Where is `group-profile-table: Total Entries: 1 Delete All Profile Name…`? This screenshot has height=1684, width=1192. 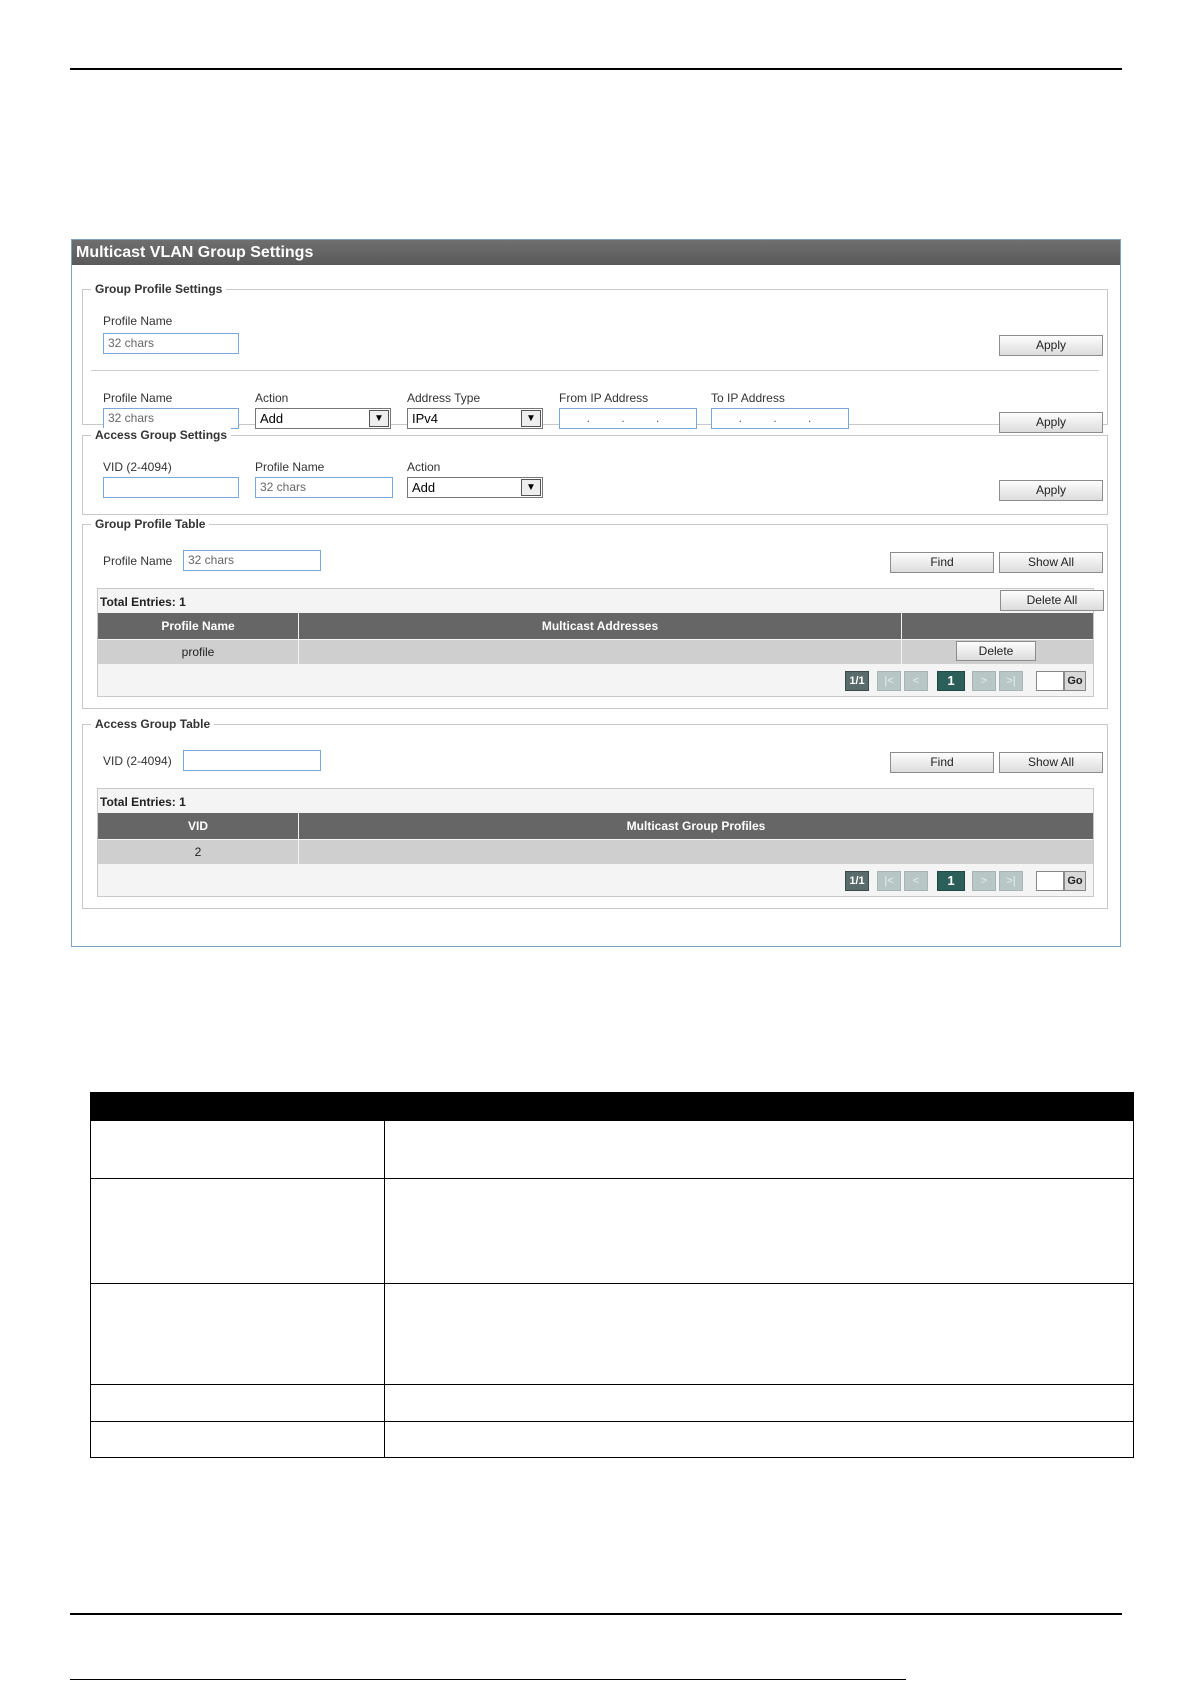
group-profile-table: Total Entries: 1 Delete All Profile Name… is located at coordinates (600, 642).